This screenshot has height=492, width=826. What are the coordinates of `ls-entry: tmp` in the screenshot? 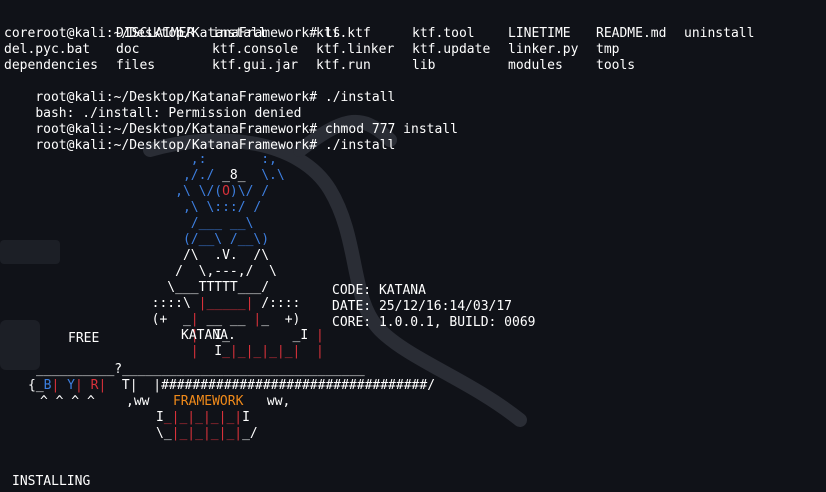 It's located at (608, 49).